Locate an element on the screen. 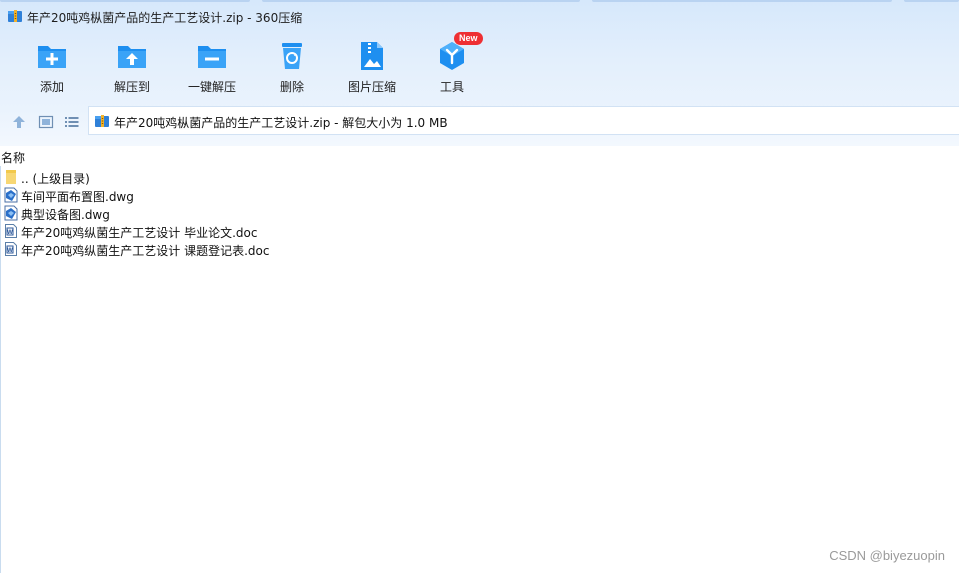 The image size is (959, 573). add-button: 添加 is located at coordinates (52, 67).